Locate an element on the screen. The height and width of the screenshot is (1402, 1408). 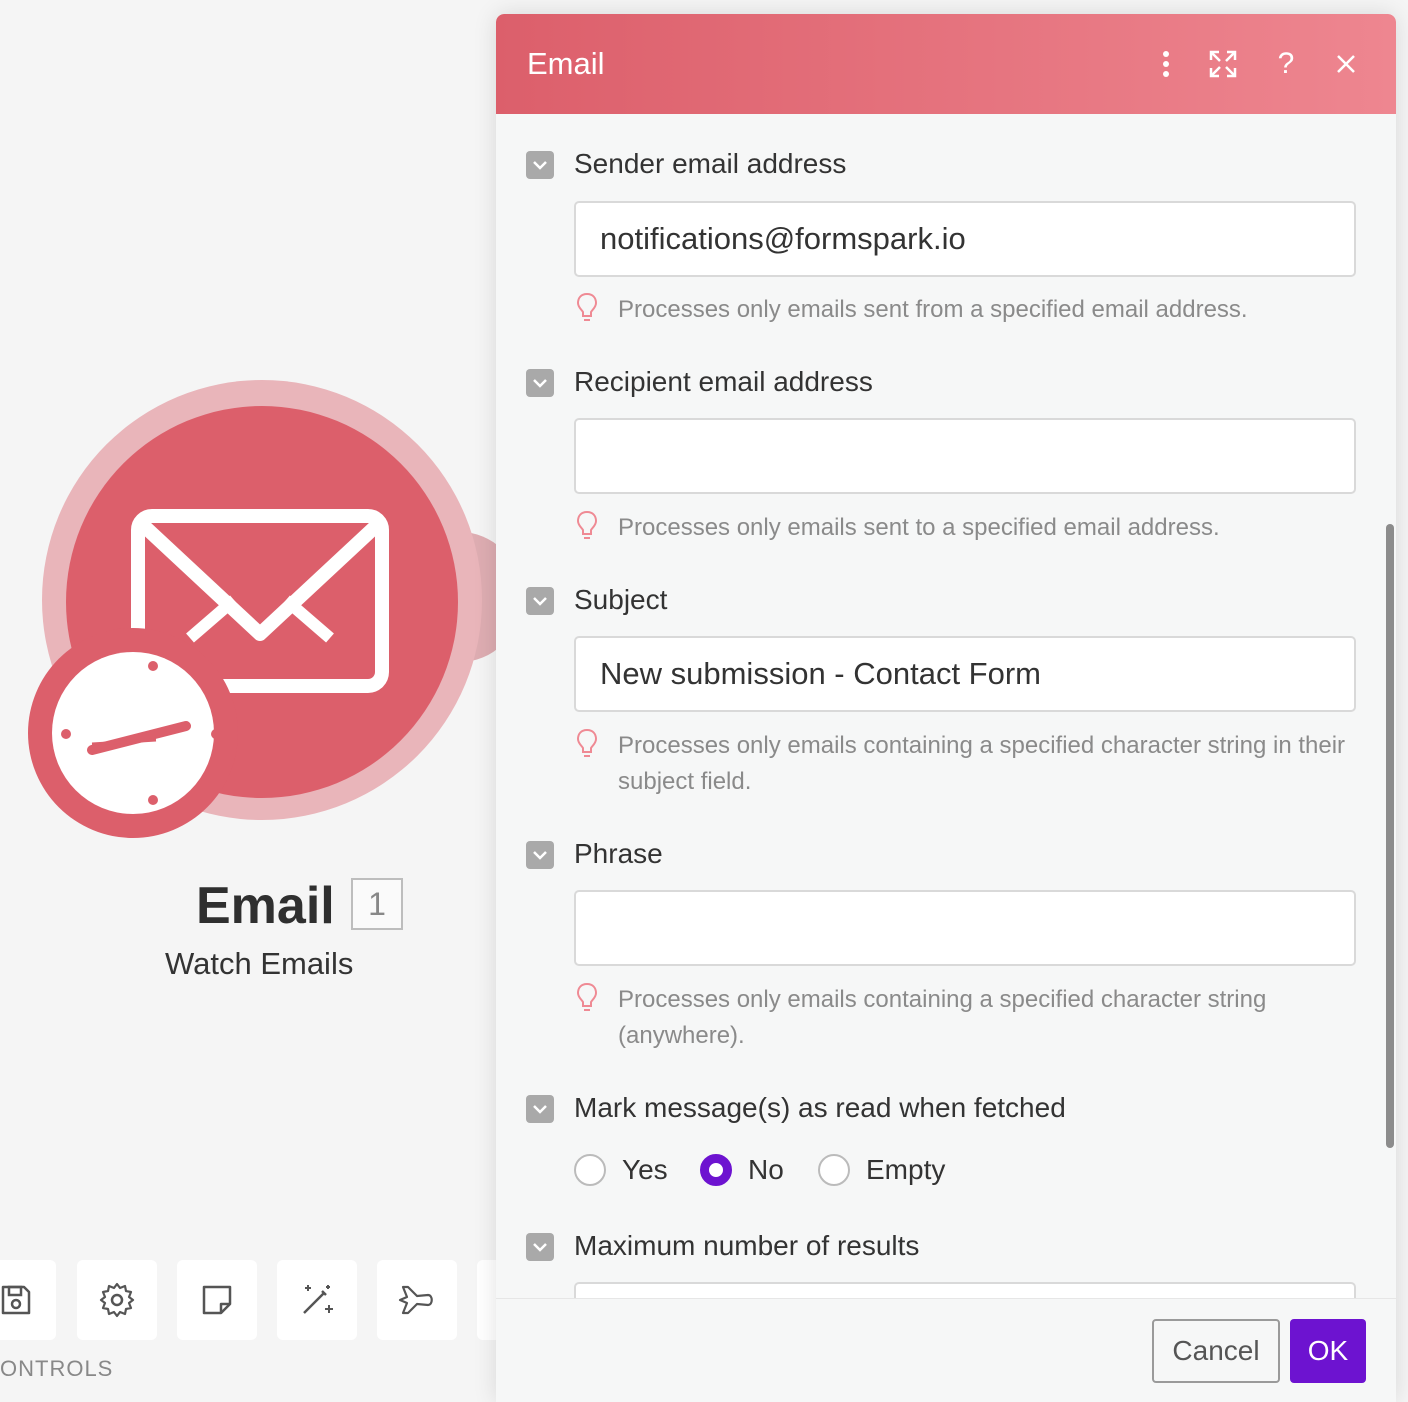
dialog-footer: Cancel OK is located at coordinates (946, 1350).